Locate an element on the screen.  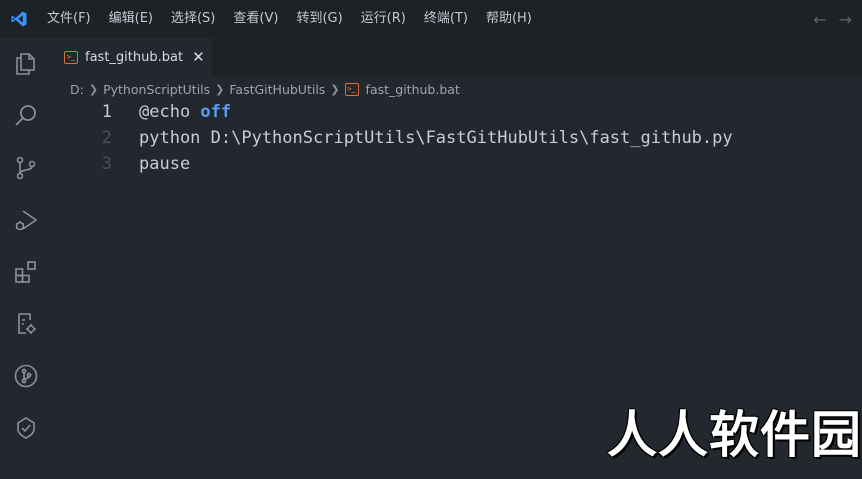
menu-file: 文件(F) is located at coordinates (69, 19).